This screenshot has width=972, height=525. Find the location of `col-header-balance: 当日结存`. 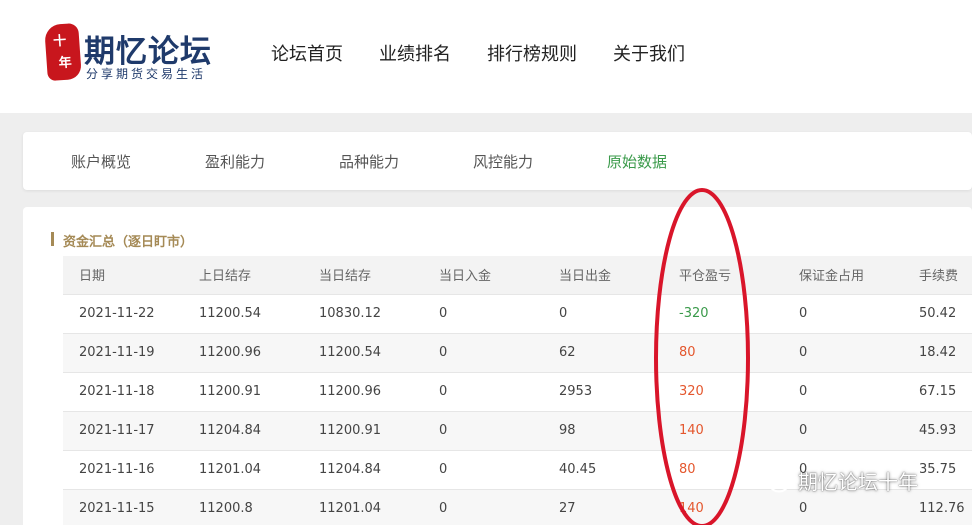

col-header-balance: 当日结存 is located at coordinates (363, 275).